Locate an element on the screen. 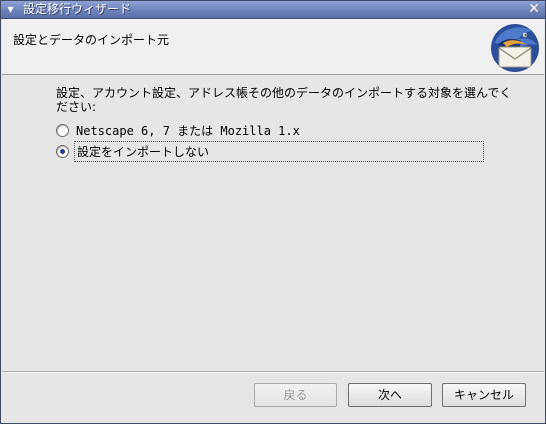  thunderbird-logo-icon is located at coordinates (515, 48).